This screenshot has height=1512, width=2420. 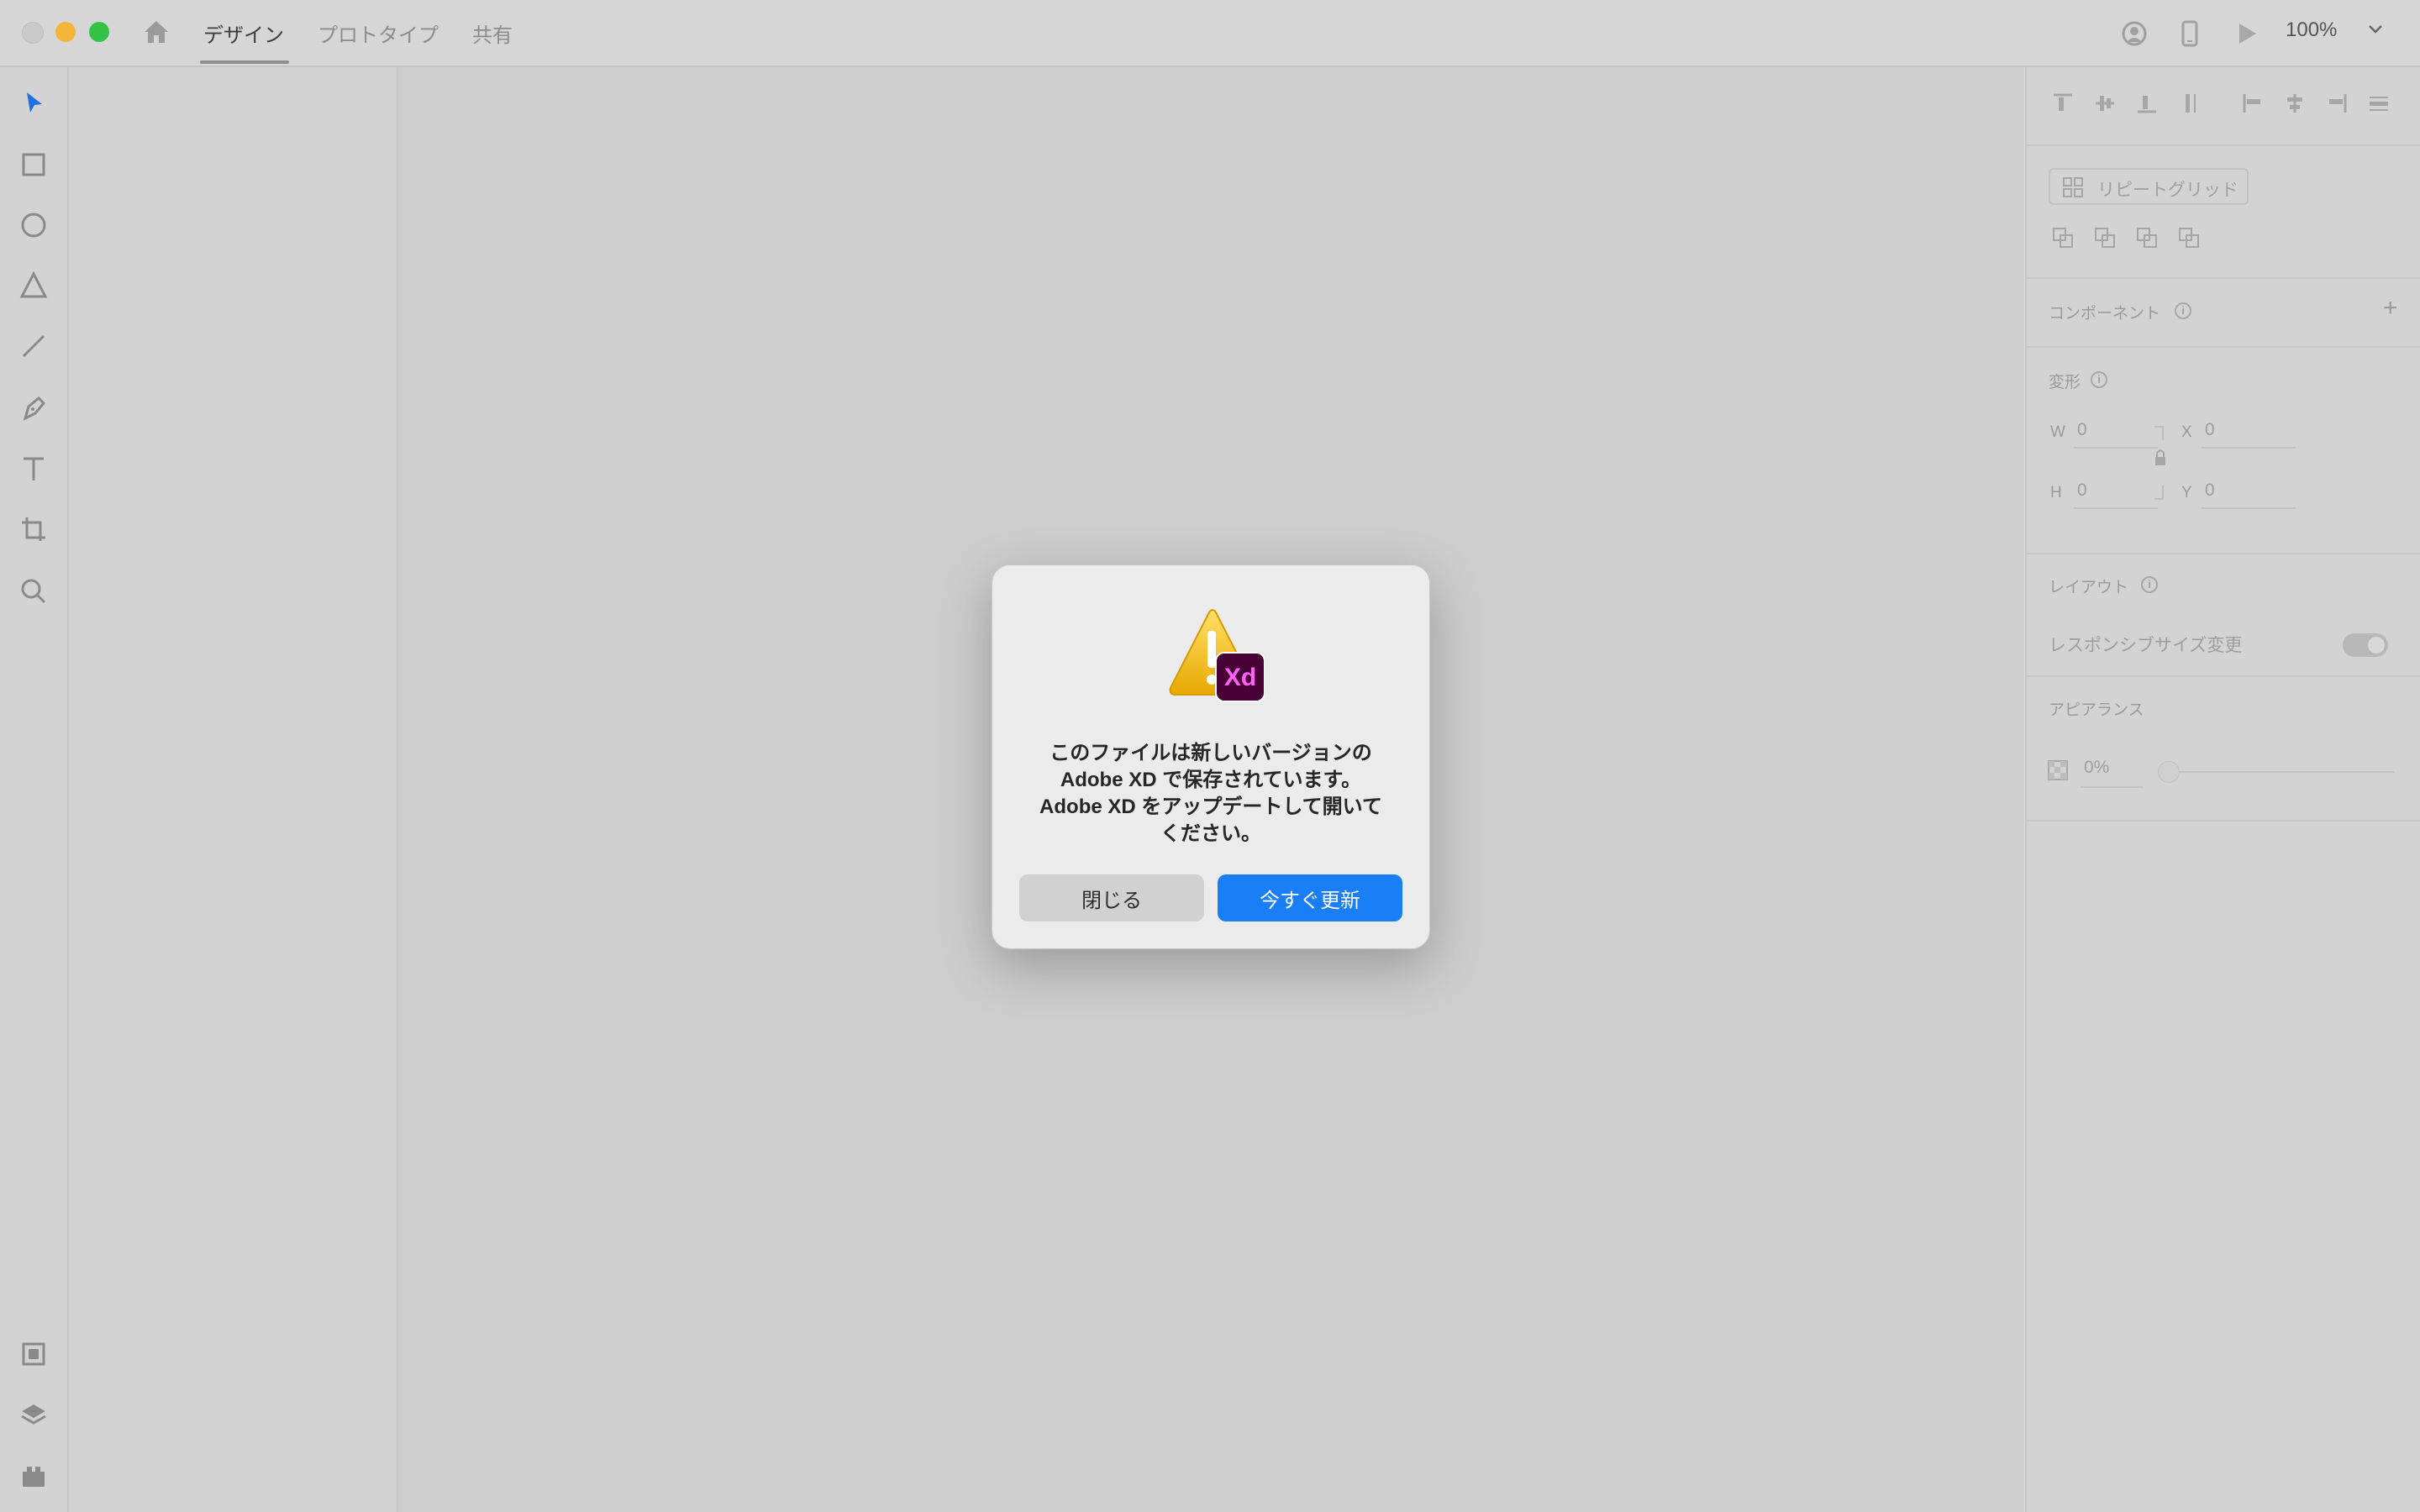 I want to click on height-underline, so click(x=2116, y=508).